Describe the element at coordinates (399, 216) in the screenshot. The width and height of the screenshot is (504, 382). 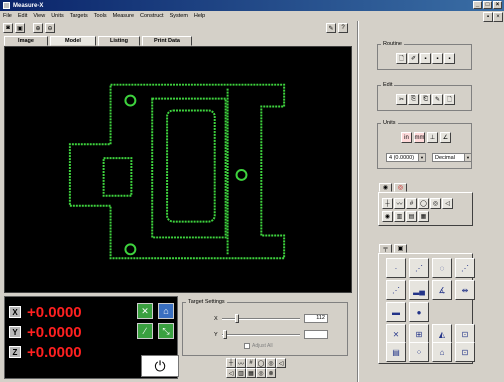
I see `bars-target-icon: ▥` at that location.